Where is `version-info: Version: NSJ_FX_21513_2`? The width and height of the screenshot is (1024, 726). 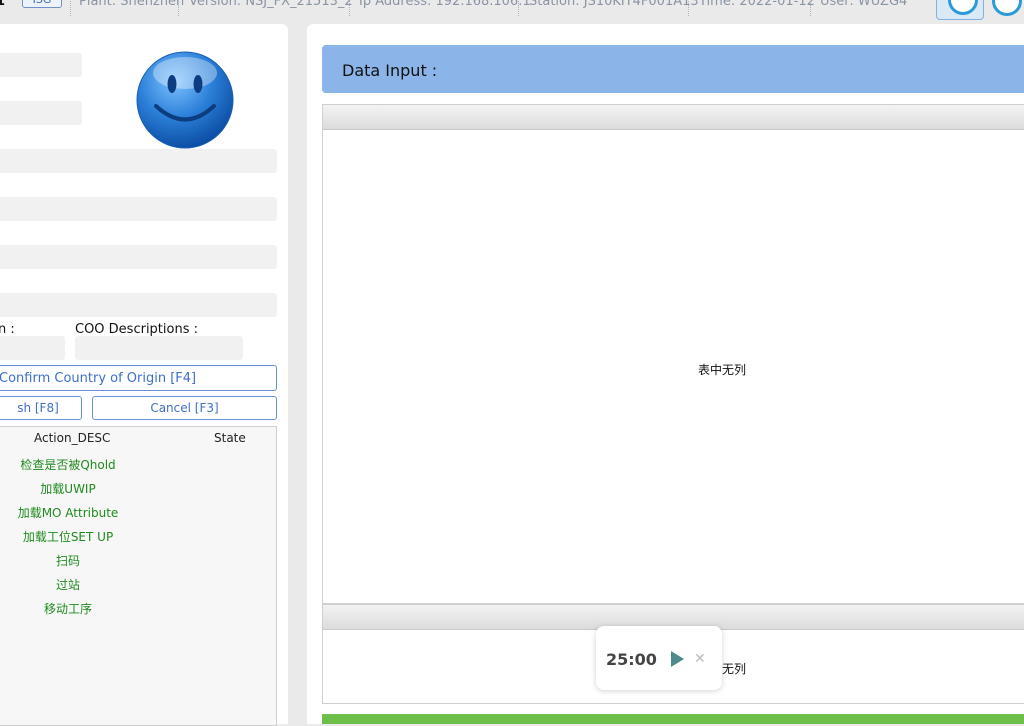
version-info: Version: NSJ_FX_21513_2 is located at coordinates (271, 4).